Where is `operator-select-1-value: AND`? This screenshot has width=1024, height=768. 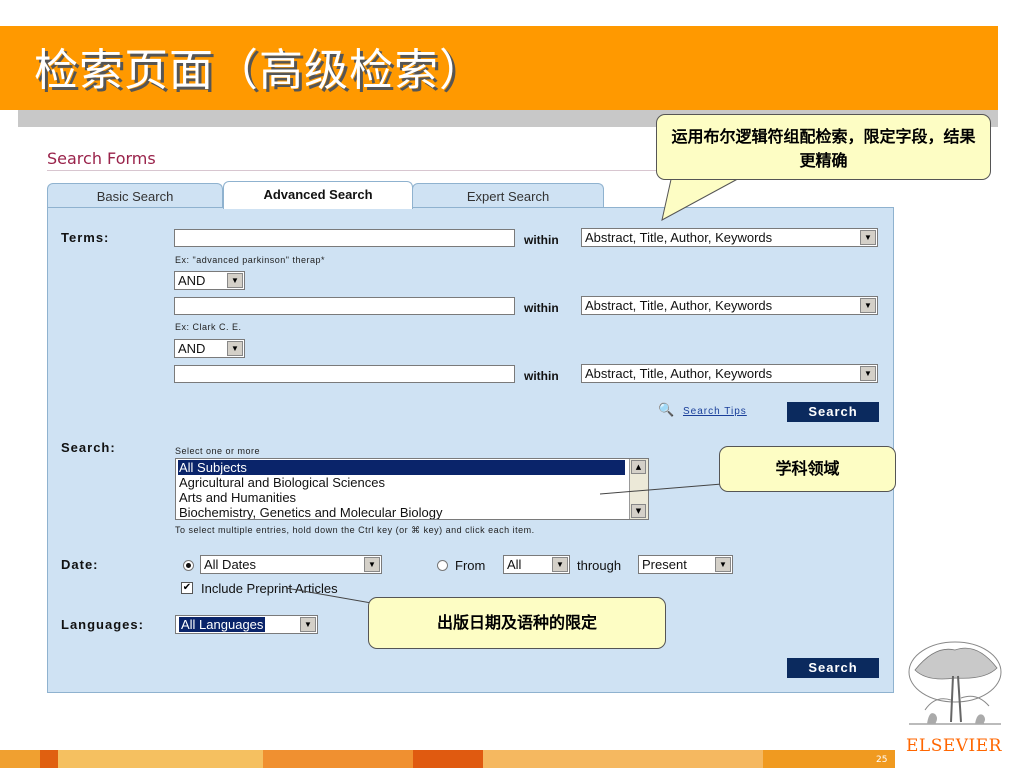 operator-select-1-value: AND is located at coordinates (192, 280).